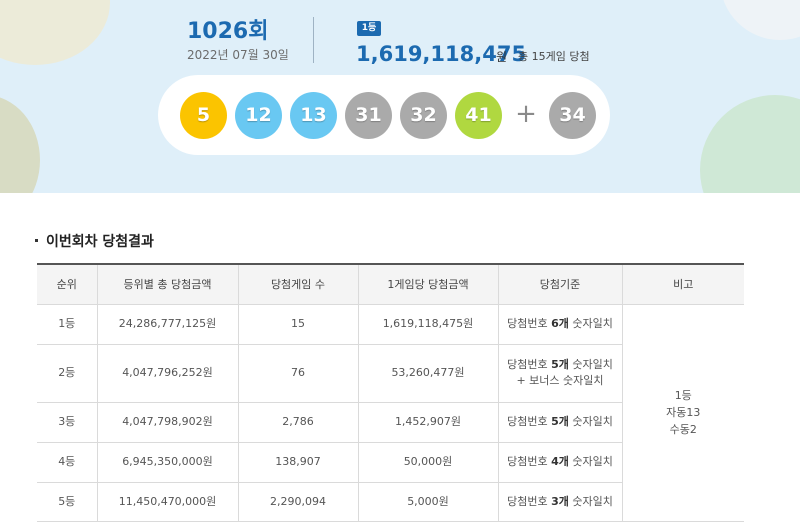  What do you see at coordinates (682, 284) in the screenshot?
I see `column-header: 비고` at bounding box center [682, 284].